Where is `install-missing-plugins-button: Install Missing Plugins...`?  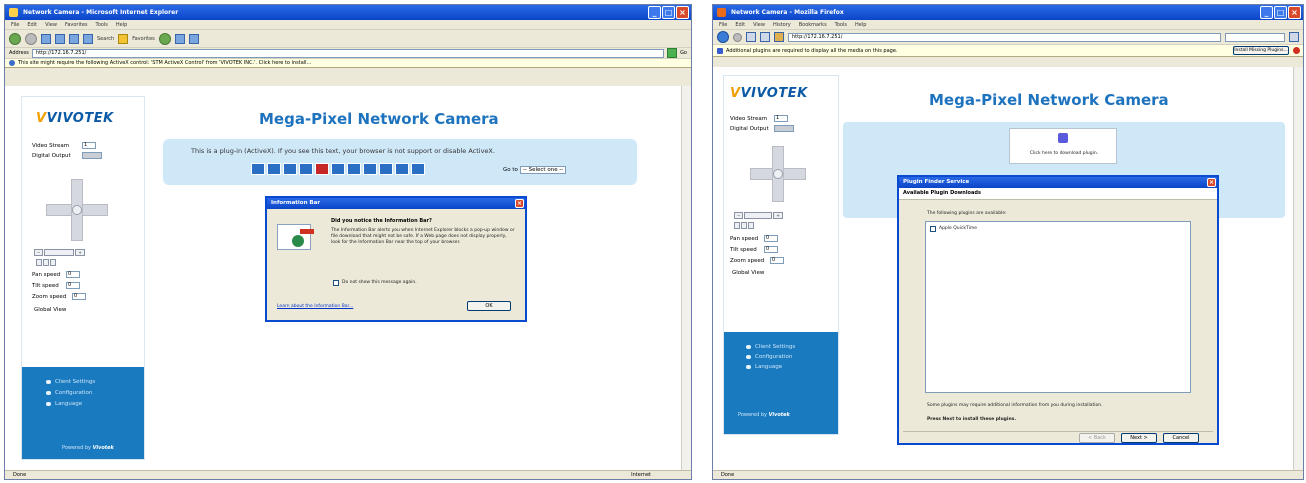 install-missing-plugins-button: Install Missing Plugins... is located at coordinates (1261, 50).